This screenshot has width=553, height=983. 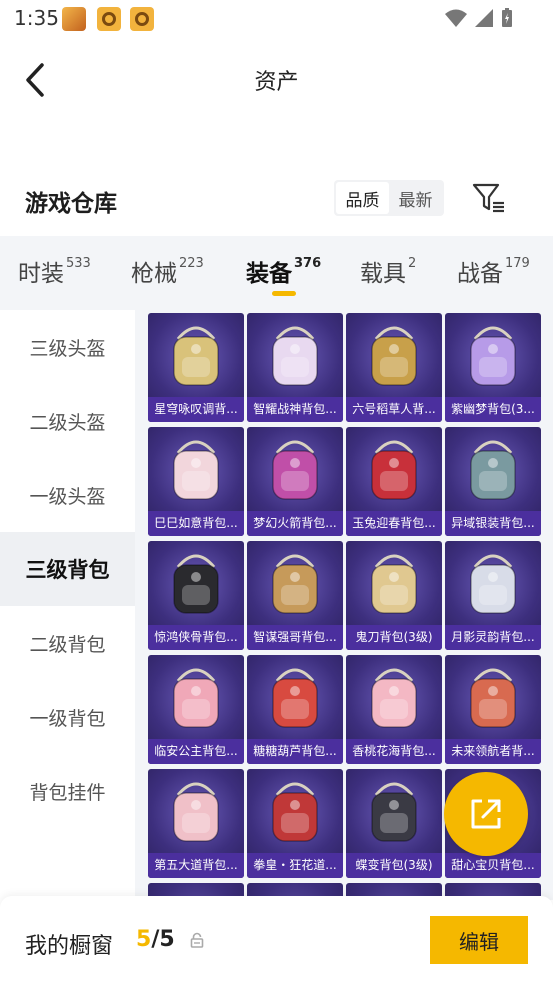 I want to click on sort-toggle: 品质 最新, so click(x=389, y=198).